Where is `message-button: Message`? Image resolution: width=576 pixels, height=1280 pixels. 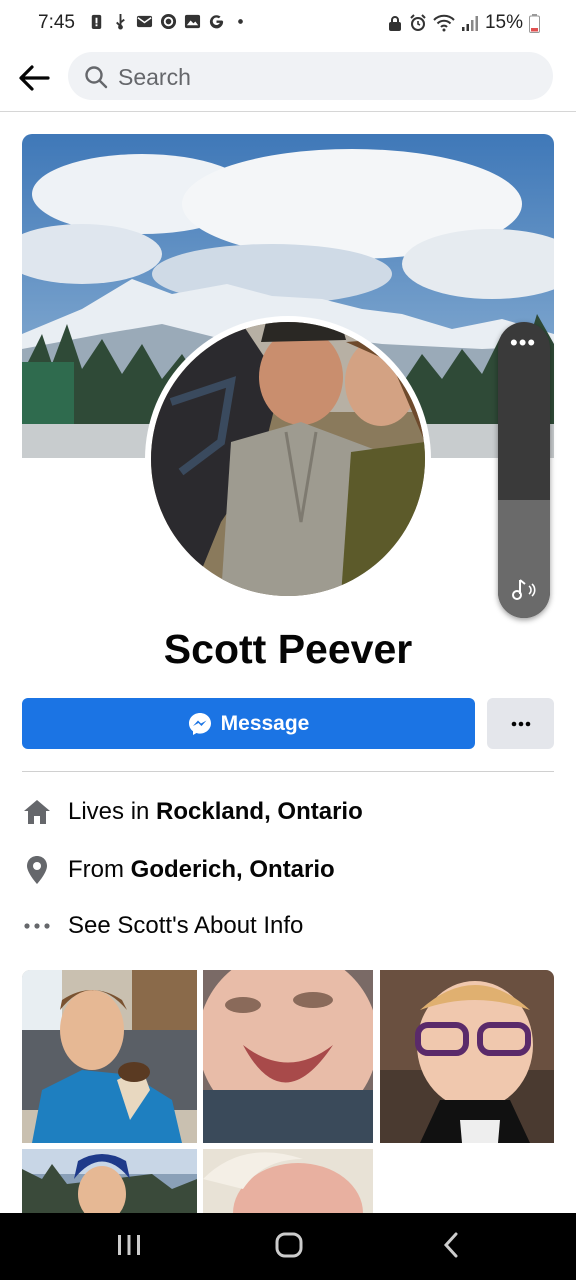
message-button: Message is located at coordinates (248, 723).